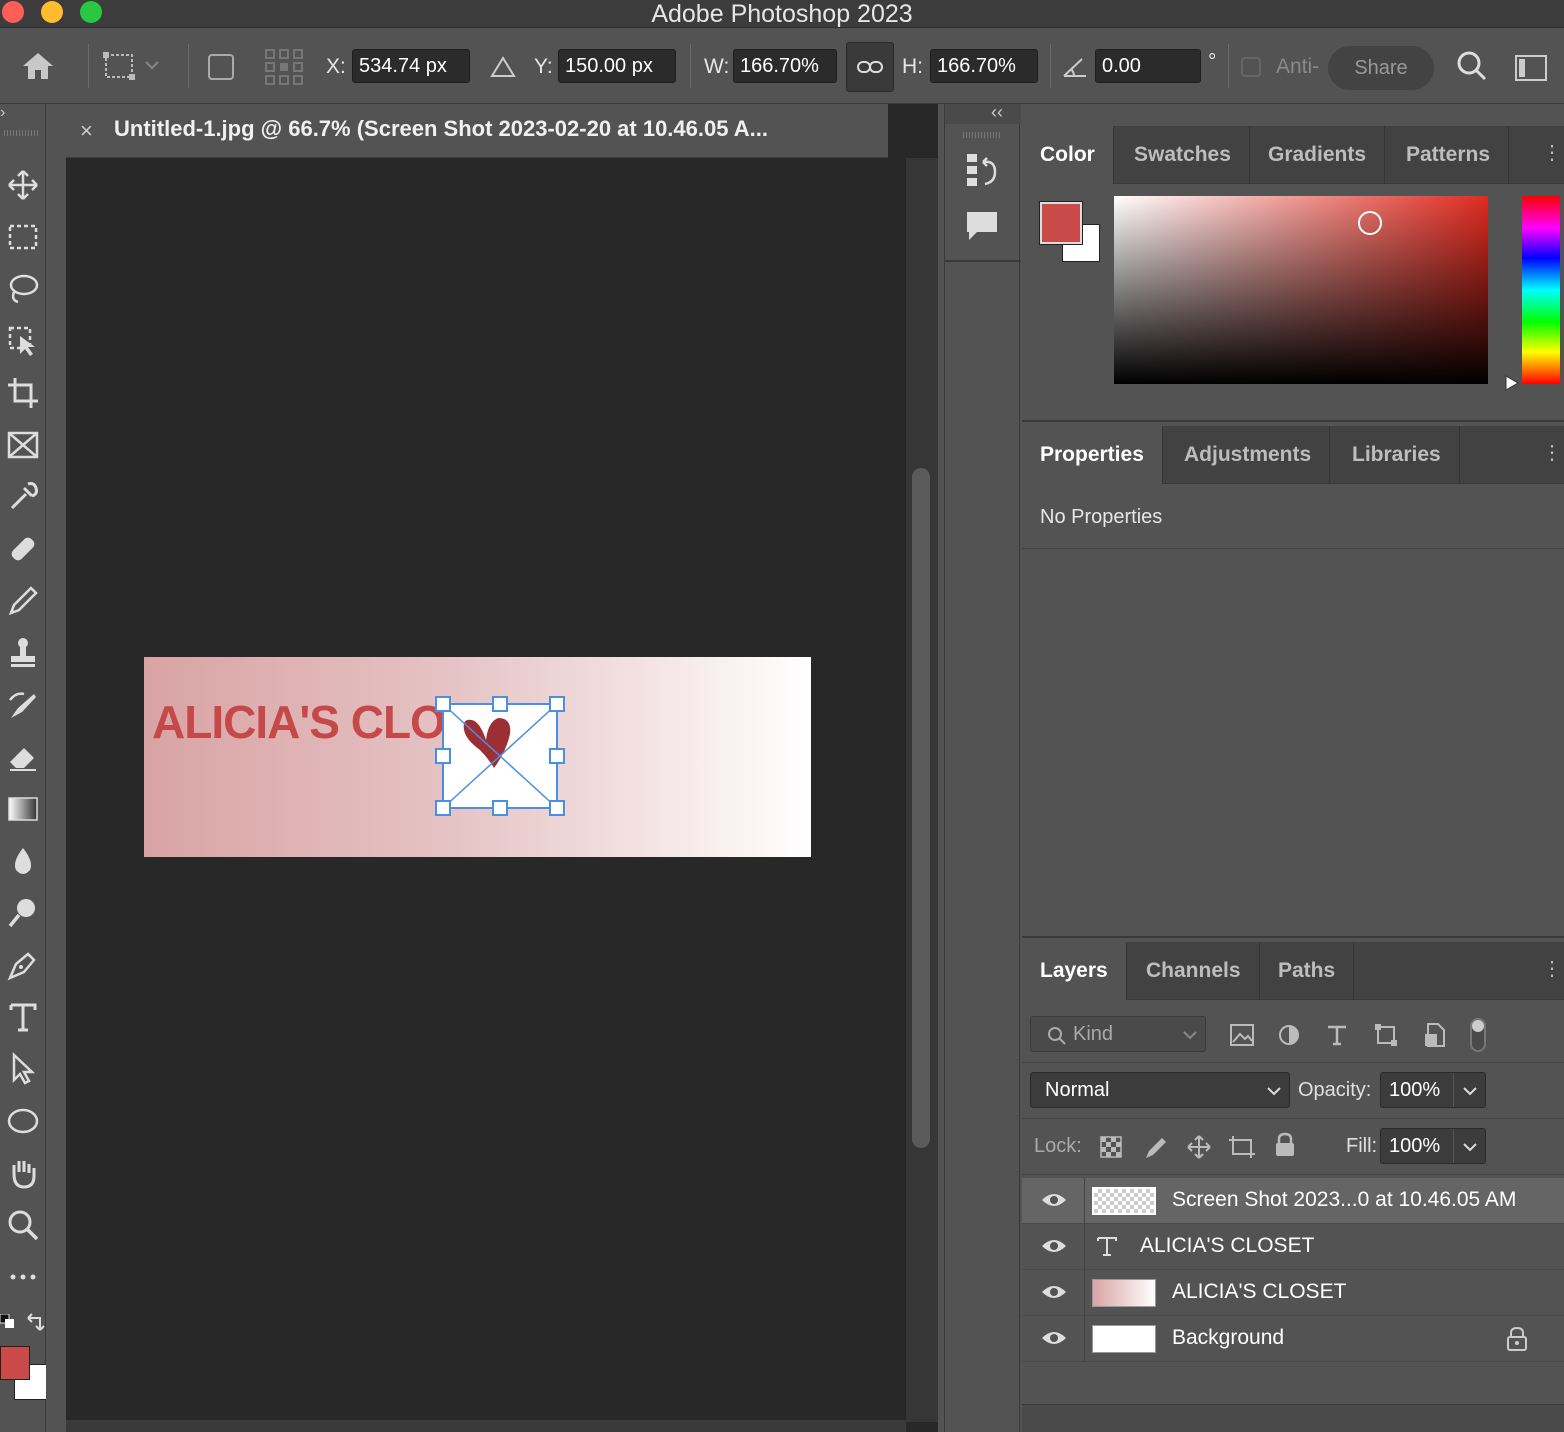 This screenshot has height=1432, width=1564. I want to click on workspace-icon, so click(1531, 70).